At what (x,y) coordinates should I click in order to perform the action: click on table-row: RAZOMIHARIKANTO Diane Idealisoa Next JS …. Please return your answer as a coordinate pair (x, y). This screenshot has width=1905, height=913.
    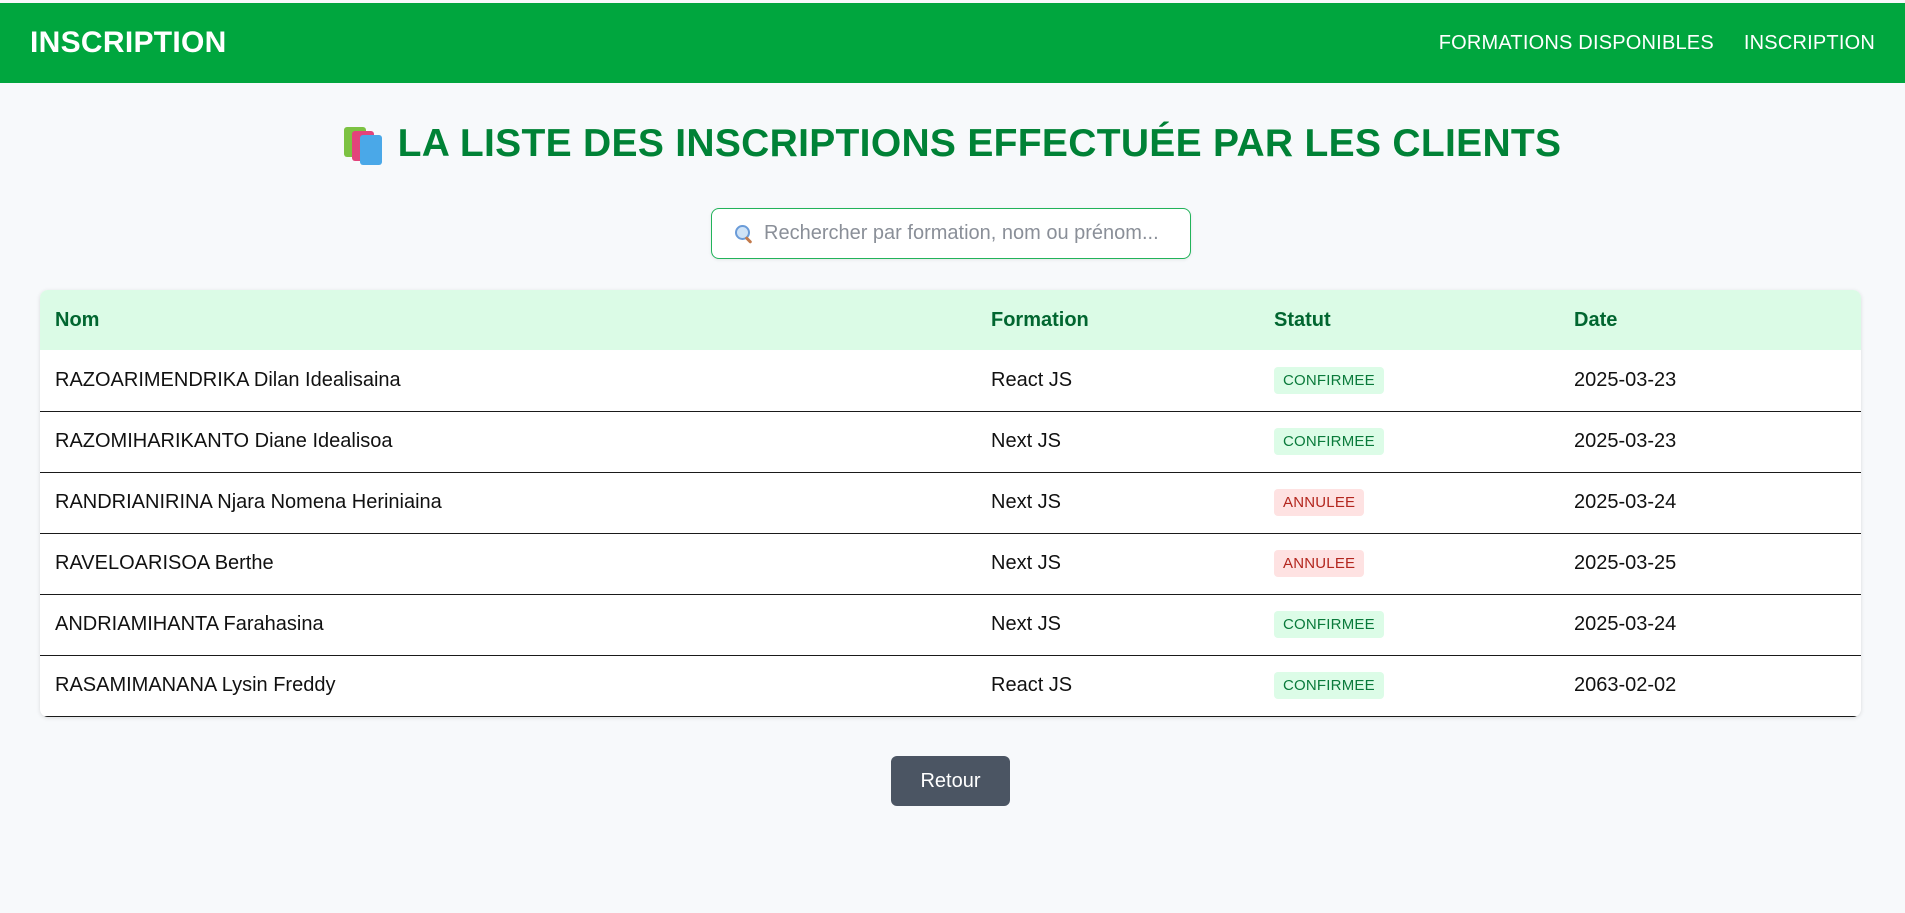
    Looking at the image, I should click on (950, 441).